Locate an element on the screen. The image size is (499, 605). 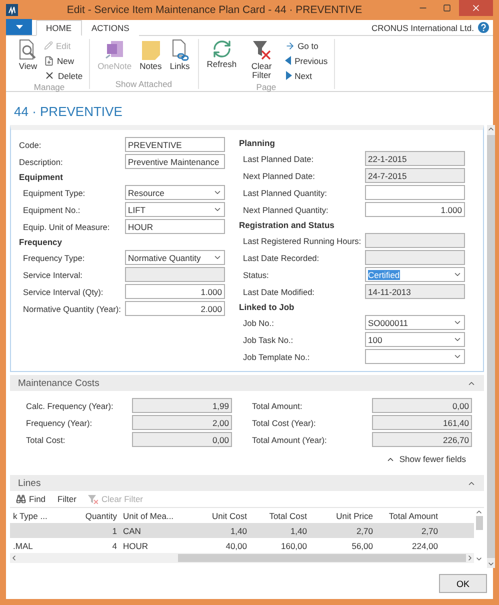
input-field: HOUR is located at coordinates (175, 226).